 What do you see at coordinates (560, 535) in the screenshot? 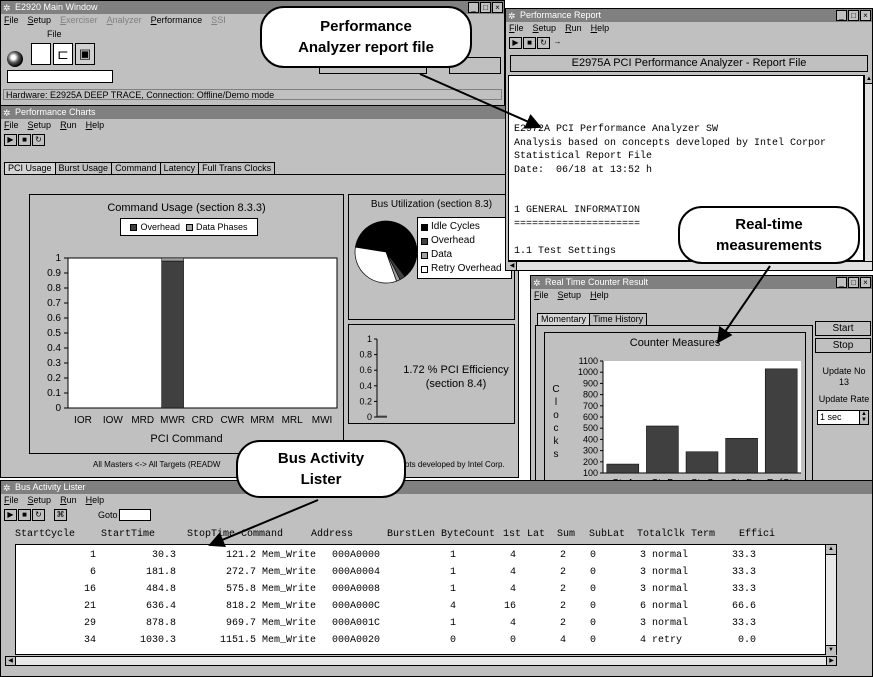
I see `column-header: Sum` at bounding box center [560, 535].